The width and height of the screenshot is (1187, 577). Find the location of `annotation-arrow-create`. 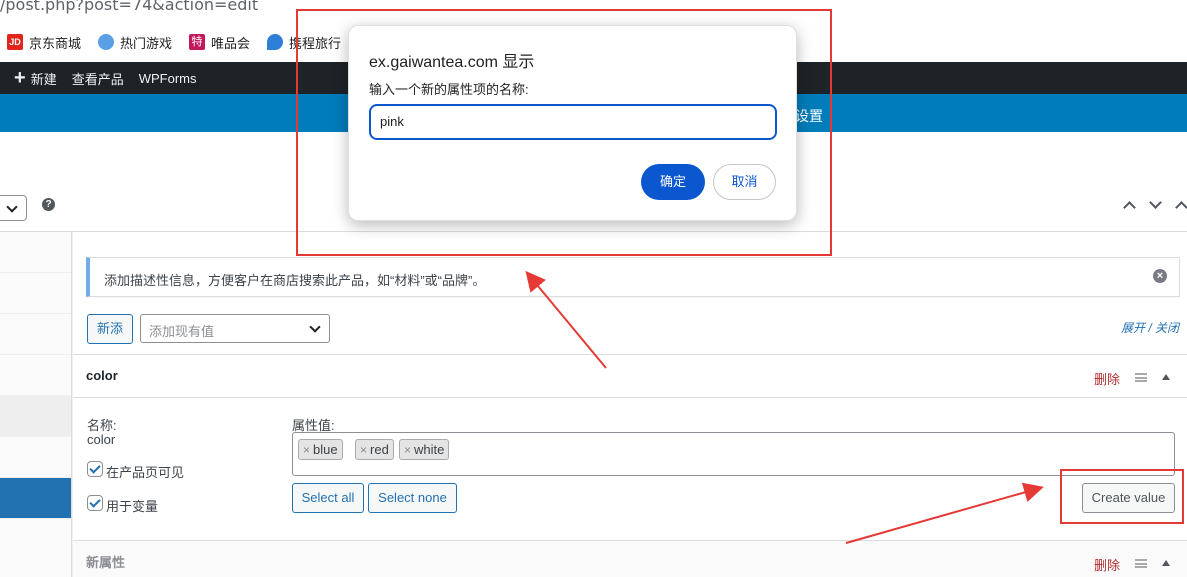

annotation-arrow-create is located at coordinates (944, 513).